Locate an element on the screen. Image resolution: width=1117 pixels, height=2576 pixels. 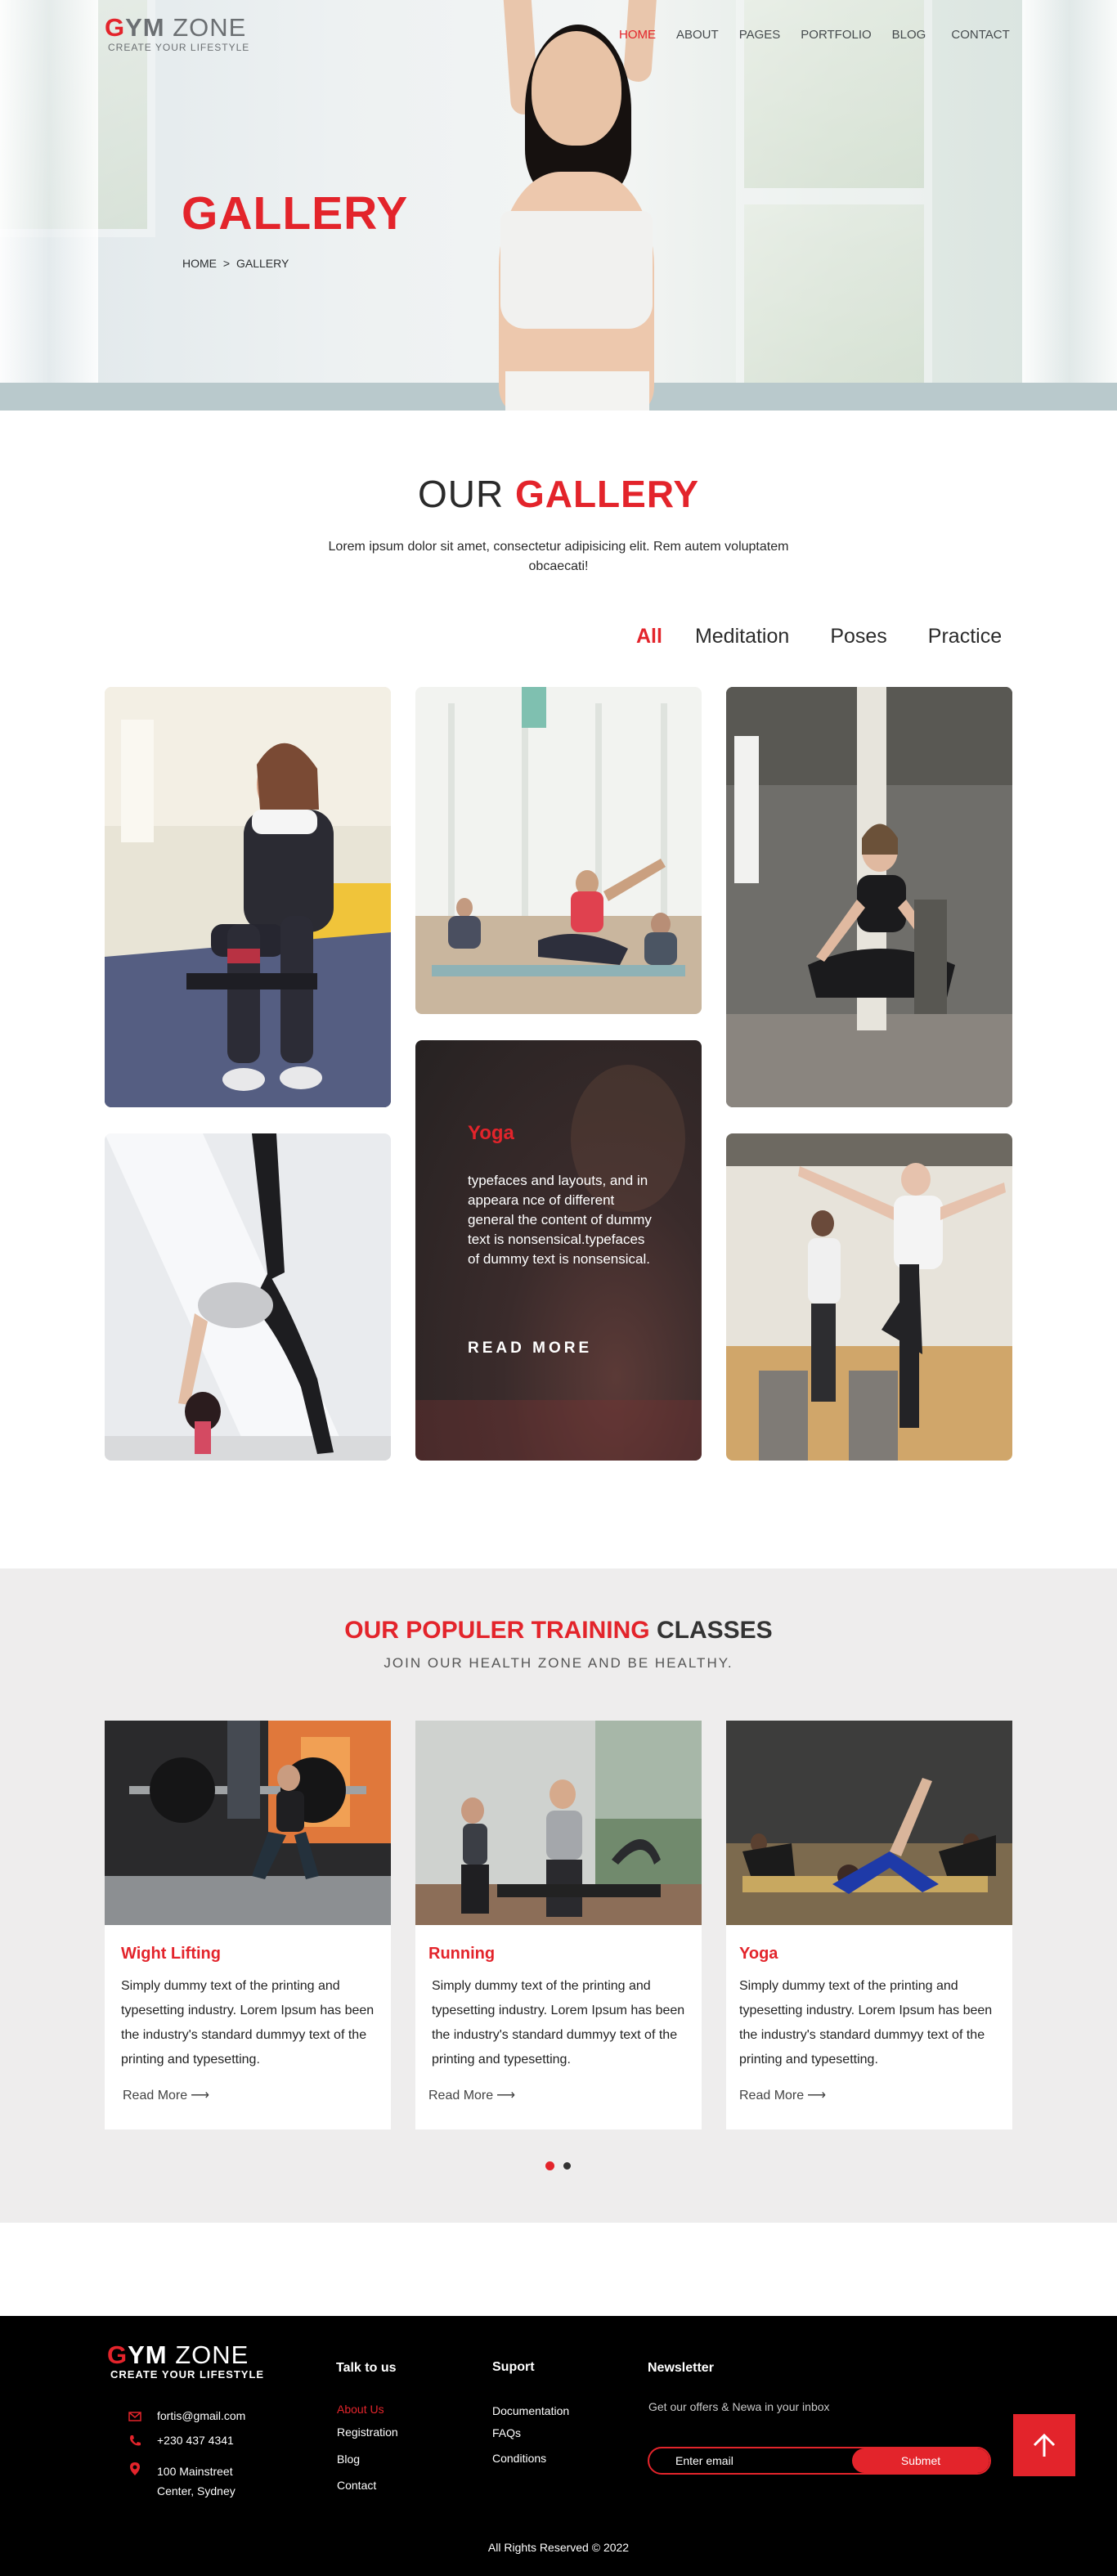
breadcrumb: HOME > GALLERY is located at coordinates (237, 264).